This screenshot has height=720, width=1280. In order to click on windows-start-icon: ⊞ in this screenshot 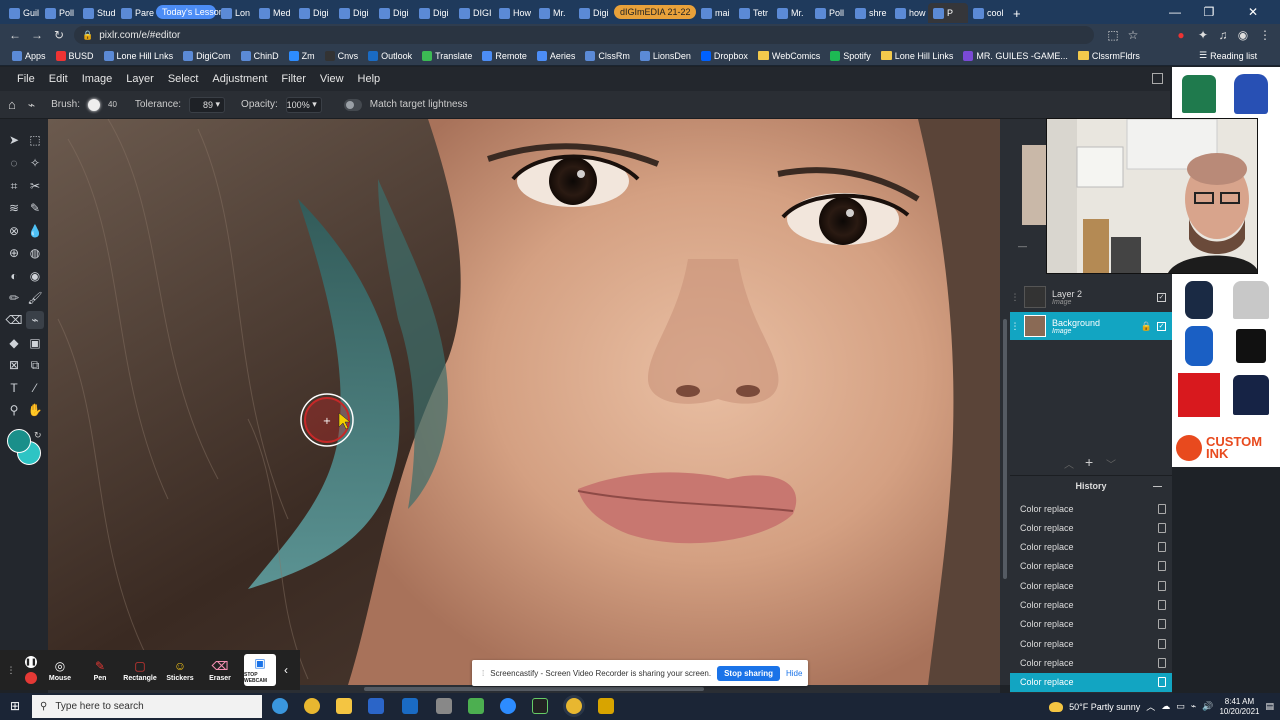, I will do `click(15, 706)`.